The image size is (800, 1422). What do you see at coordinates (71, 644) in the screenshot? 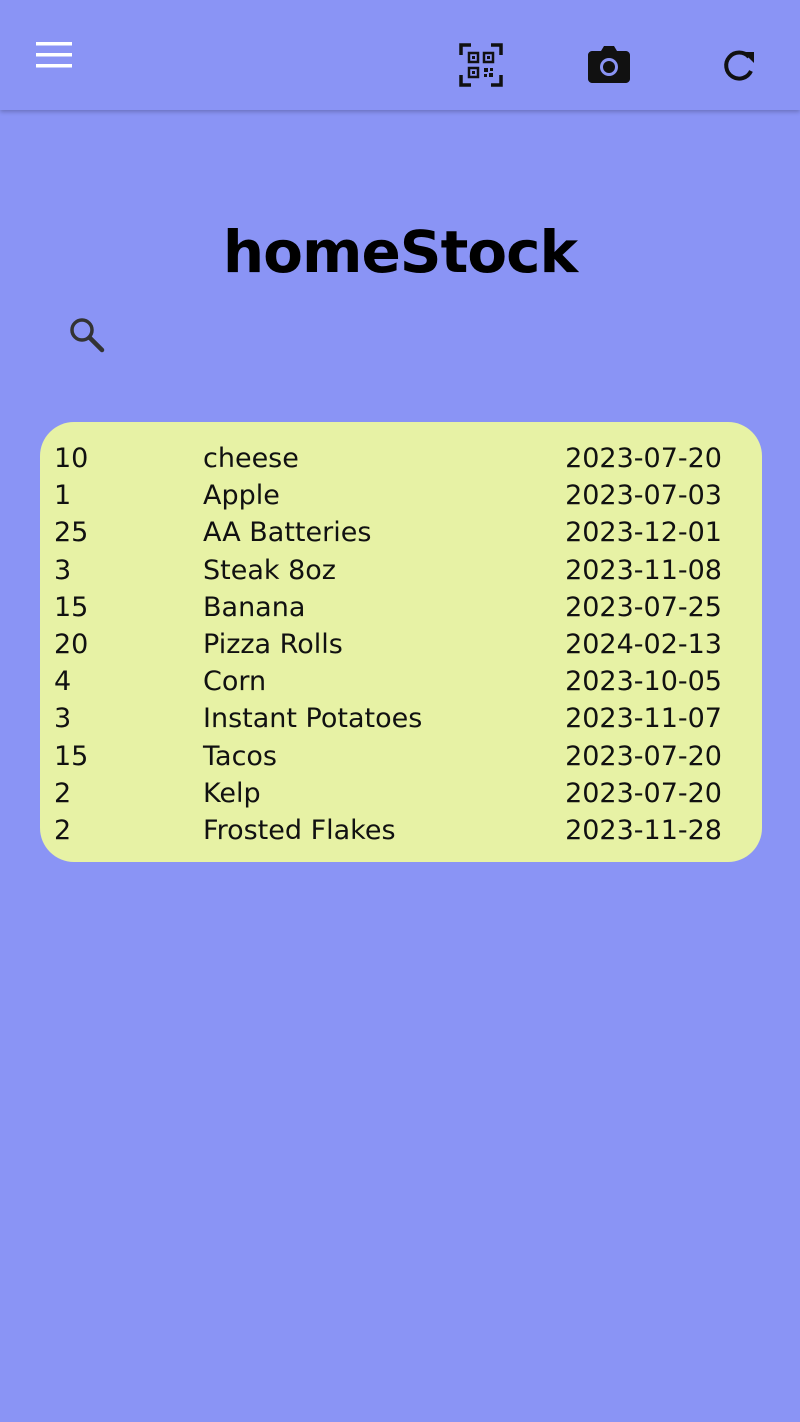
I see `item-quantity: 20` at bounding box center [71, 644].